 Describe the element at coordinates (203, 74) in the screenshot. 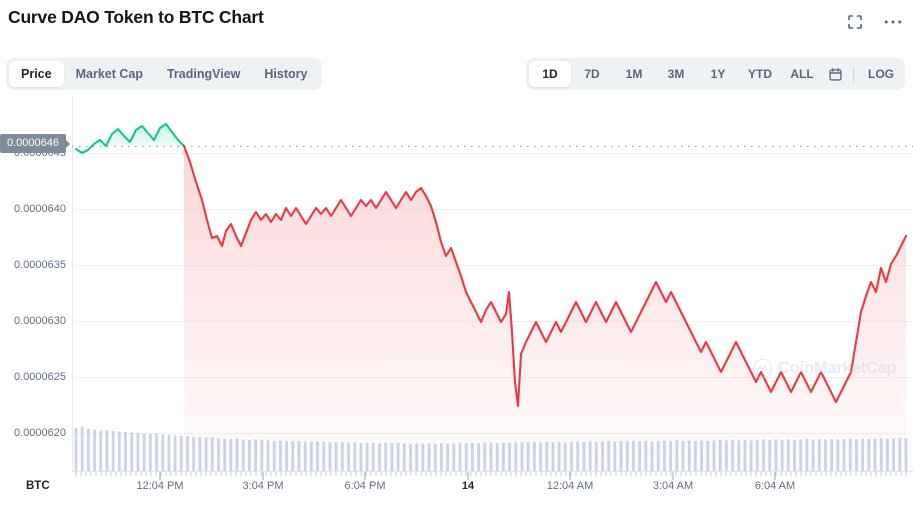

I see `tab-tradingview: TradingView` at that location.